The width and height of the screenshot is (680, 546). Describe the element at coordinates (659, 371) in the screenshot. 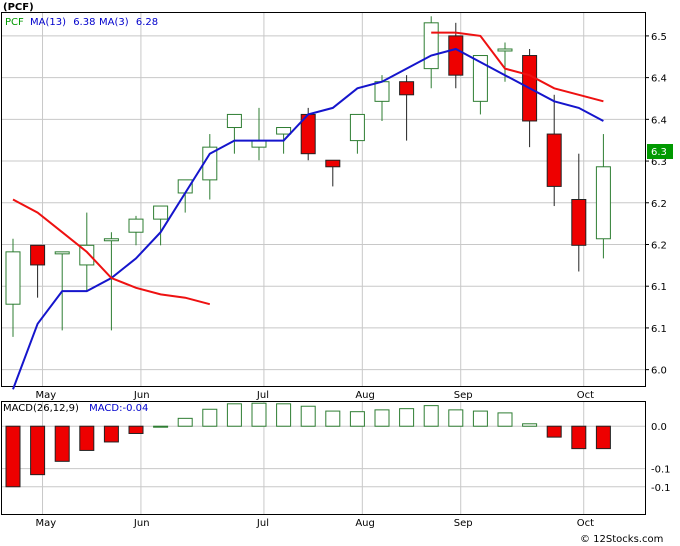

I see `price-tick-label: 6.0` at that location.